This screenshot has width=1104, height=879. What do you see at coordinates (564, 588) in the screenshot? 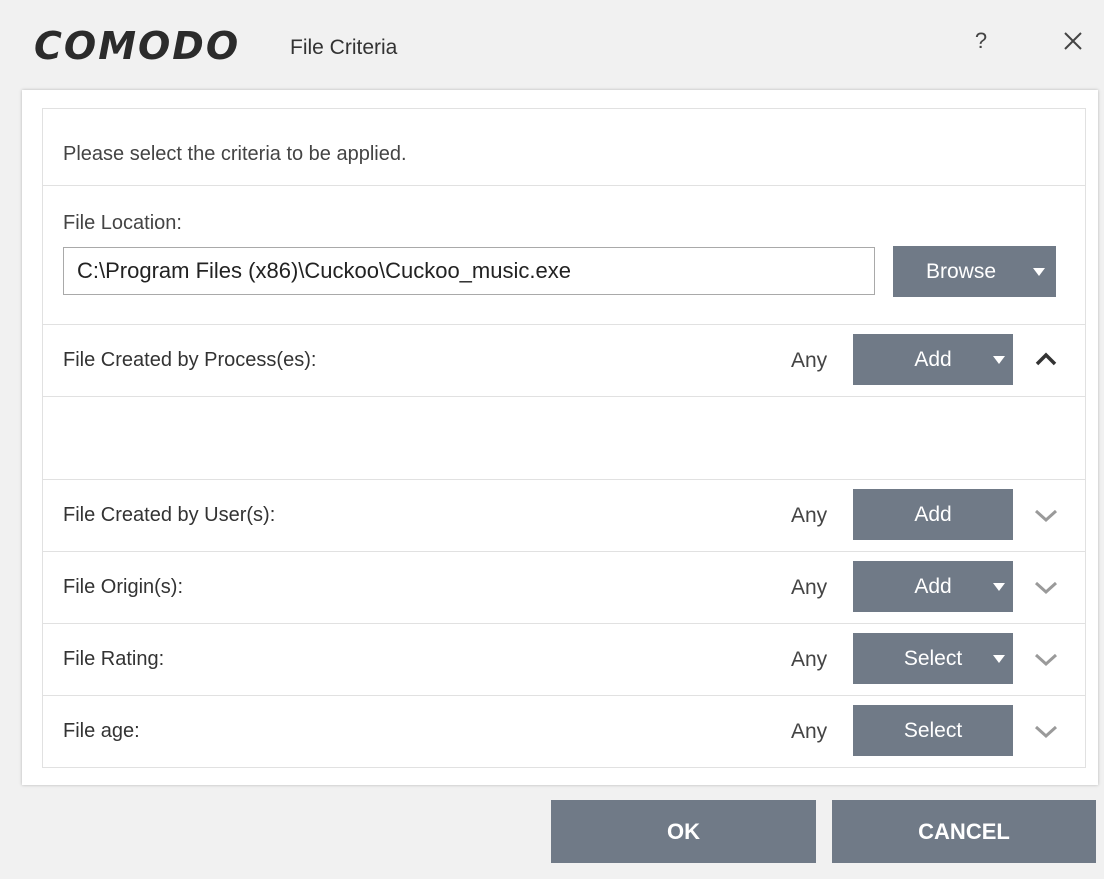
I see `section-file-origin: File Origin(s): Any Add` at bounding box center [564, 588].